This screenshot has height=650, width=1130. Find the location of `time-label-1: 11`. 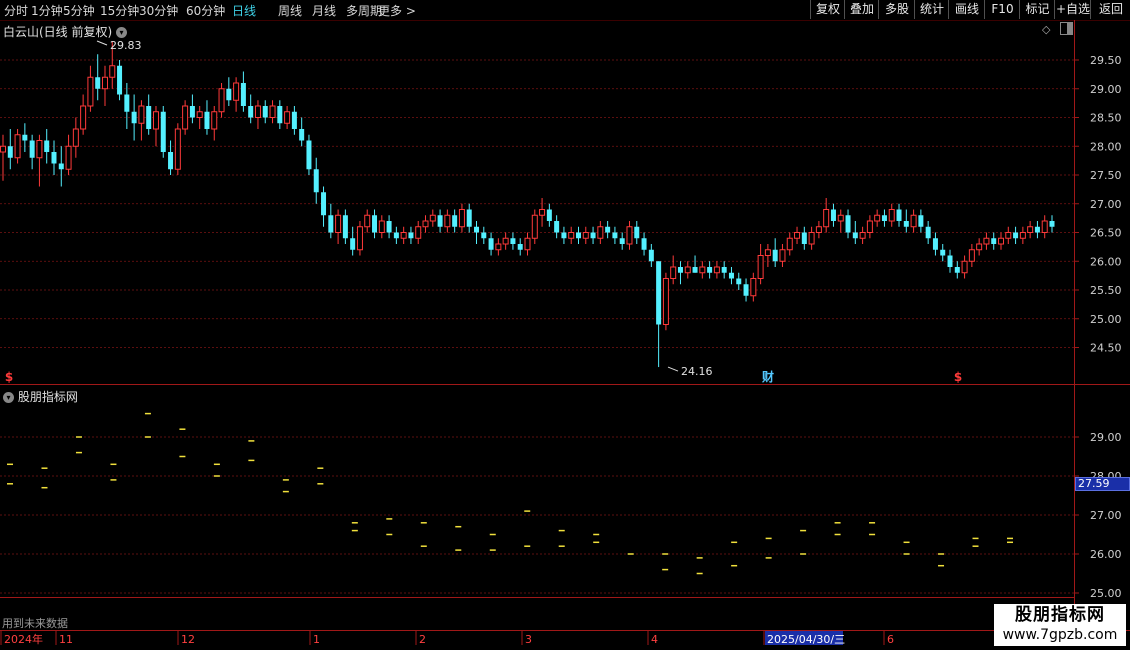

time-label-1: 11 is located at coordinates (66, 639).